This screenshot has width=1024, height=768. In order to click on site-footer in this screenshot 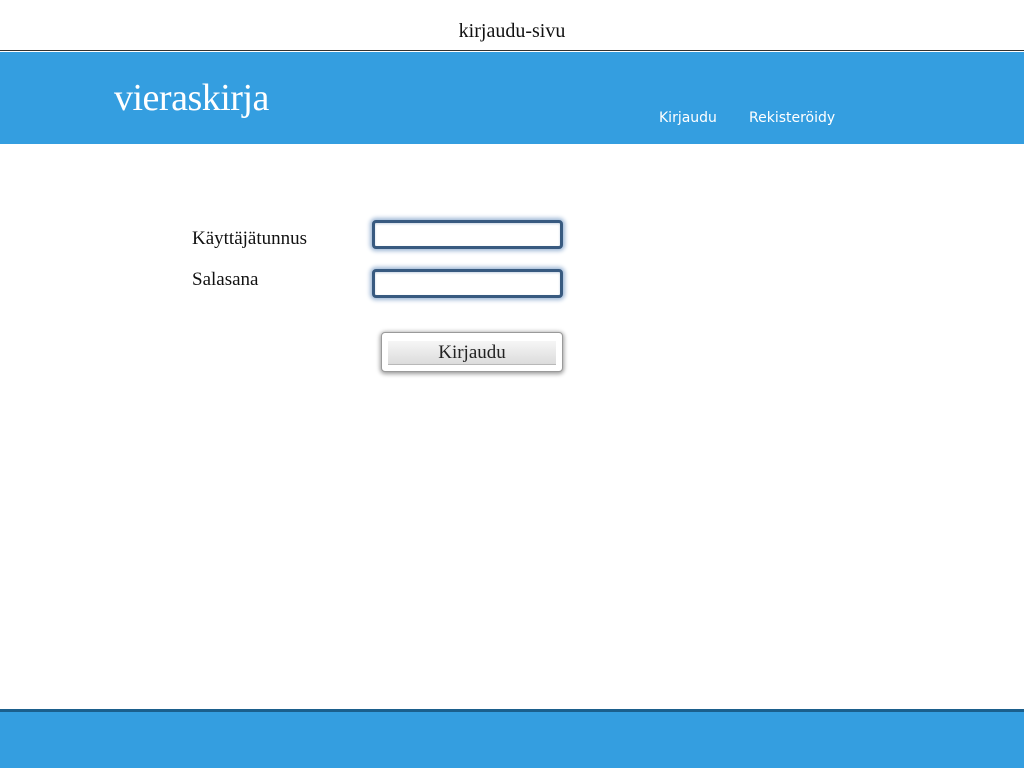, I will do `click(512, 738)`.